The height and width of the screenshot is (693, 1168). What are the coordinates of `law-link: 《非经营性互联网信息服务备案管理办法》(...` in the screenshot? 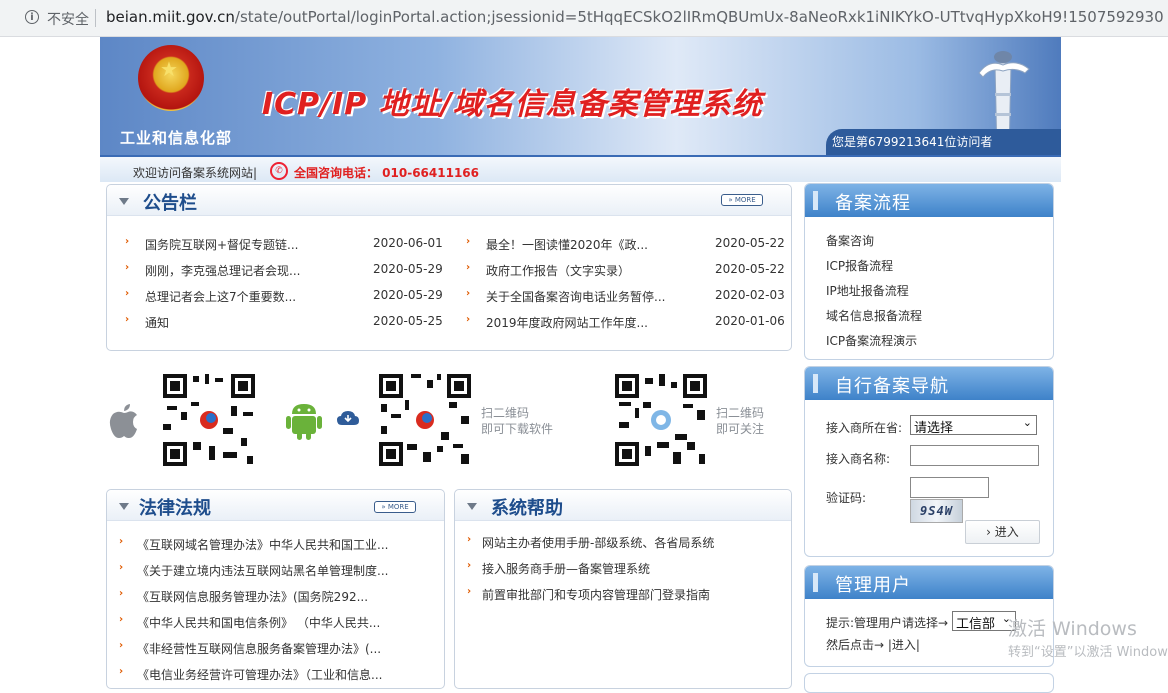 It's located at (259, 648).